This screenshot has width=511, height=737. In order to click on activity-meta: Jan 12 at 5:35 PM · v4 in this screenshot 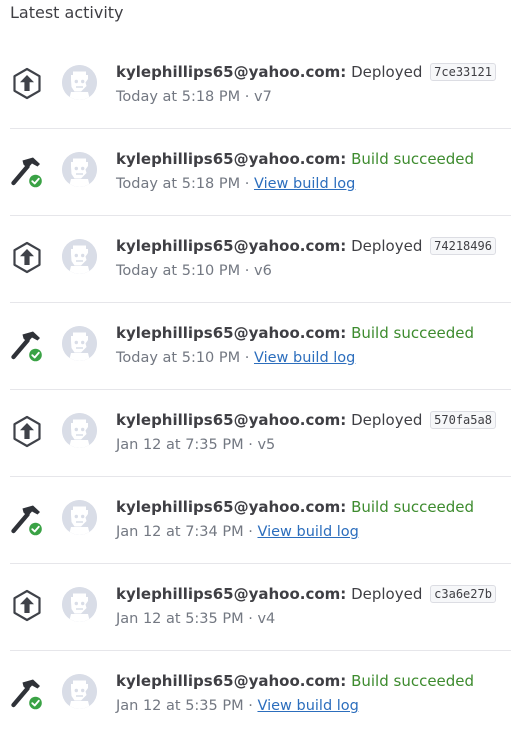, I will do `click(313, 619)`.